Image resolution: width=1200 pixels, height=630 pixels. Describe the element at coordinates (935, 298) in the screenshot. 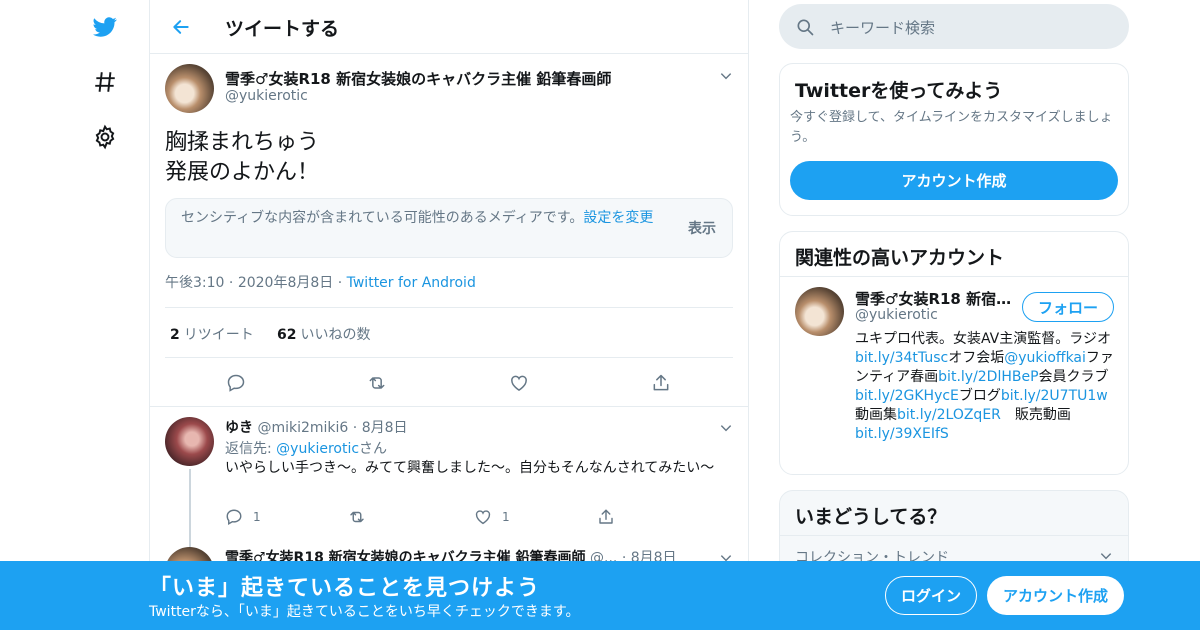

I see `related-account-name: 雪季♂女装R18 新宿女装娘のキャバクラ主催 鉛筆春画師` at that location.